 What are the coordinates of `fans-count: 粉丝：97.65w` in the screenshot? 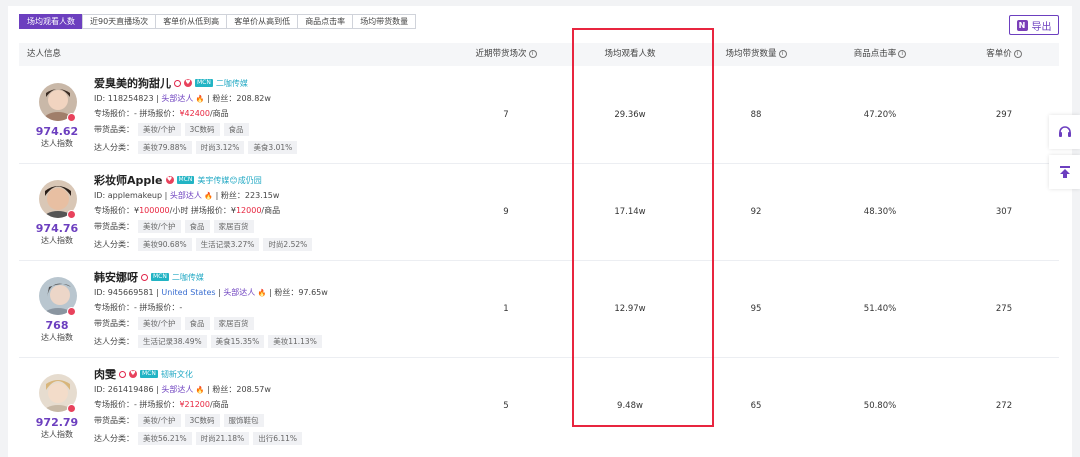 It's located at (301, 292).